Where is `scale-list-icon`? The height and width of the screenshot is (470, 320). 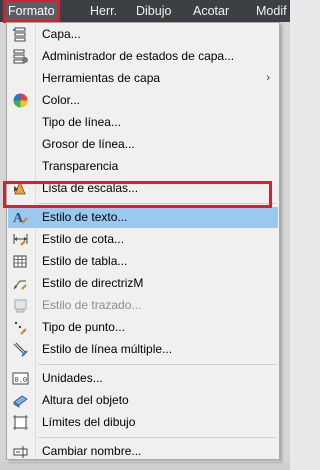
scale-list-icon is located at coordinates (20, 187).